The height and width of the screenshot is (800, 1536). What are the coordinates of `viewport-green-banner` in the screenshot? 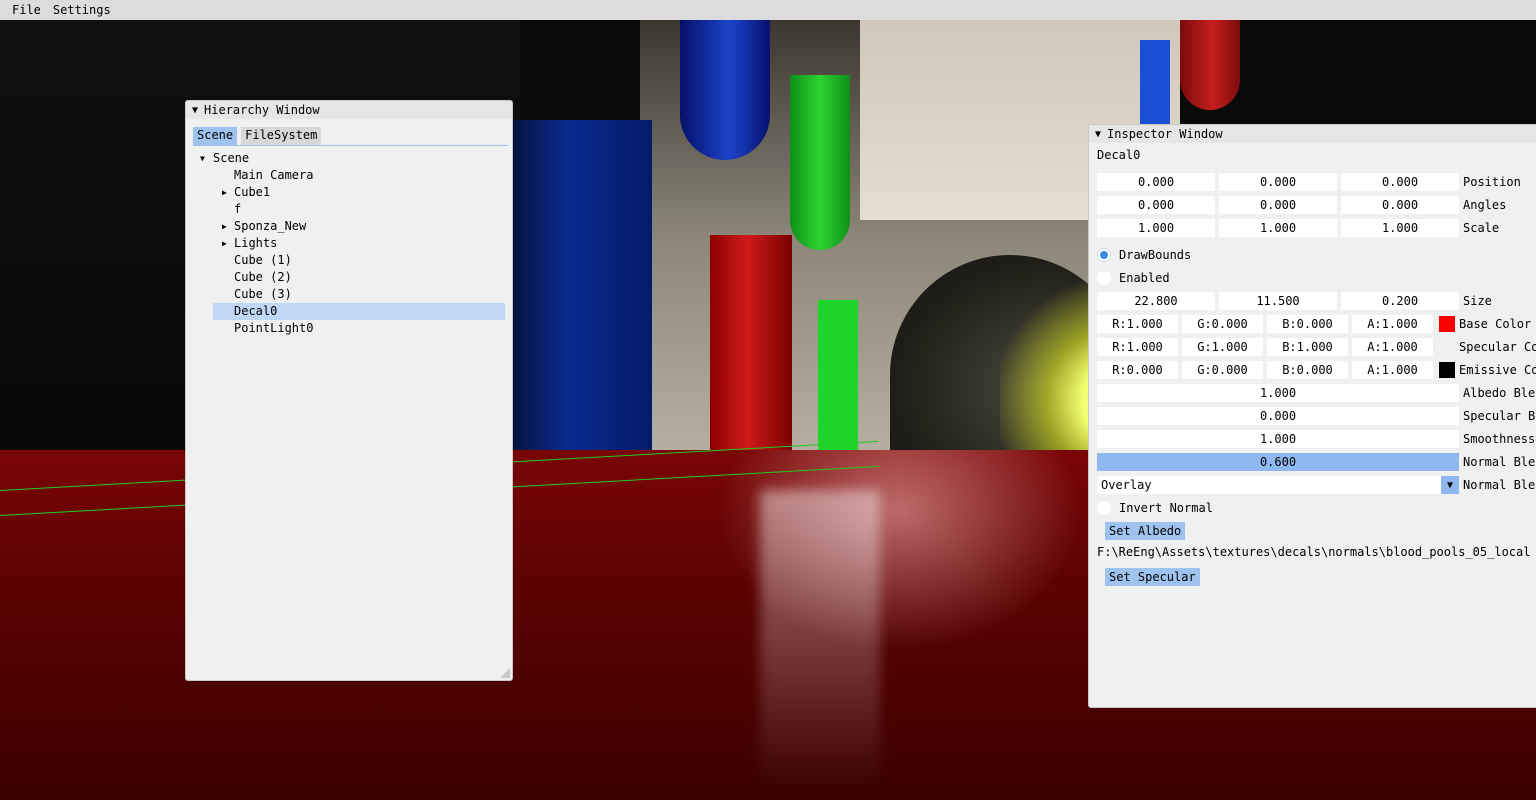 It's located at (820, 162).